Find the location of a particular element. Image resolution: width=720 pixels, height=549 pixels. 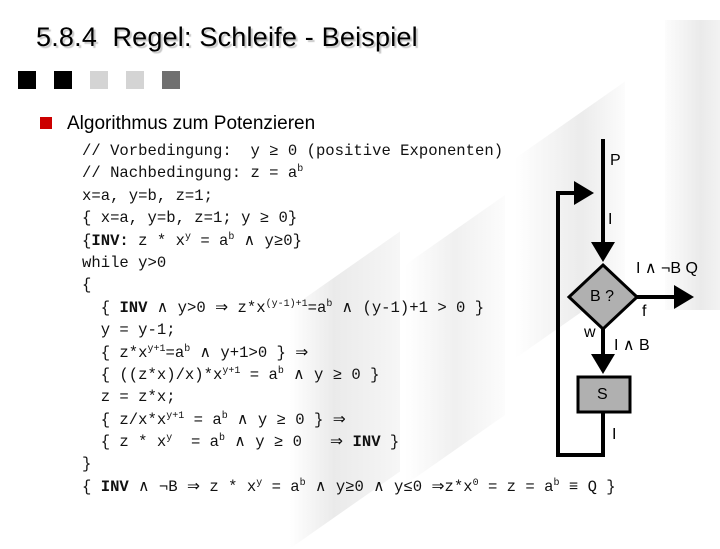

label-exit-condition: I ∧ ¬B Q is located at coordinates (667, 268).